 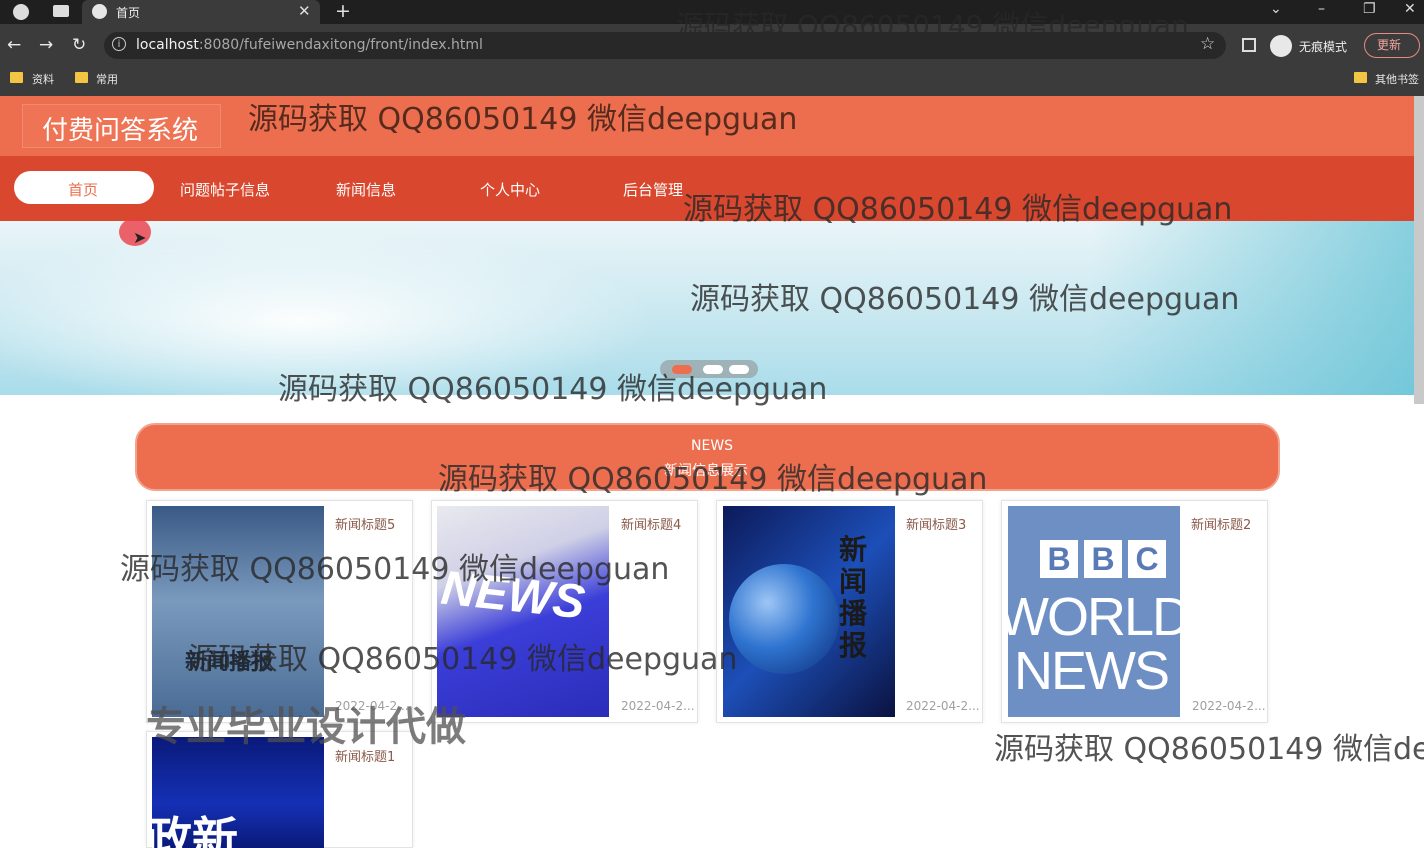 I want to click on restore-icon: ❐, so click(x=1369, y=9).